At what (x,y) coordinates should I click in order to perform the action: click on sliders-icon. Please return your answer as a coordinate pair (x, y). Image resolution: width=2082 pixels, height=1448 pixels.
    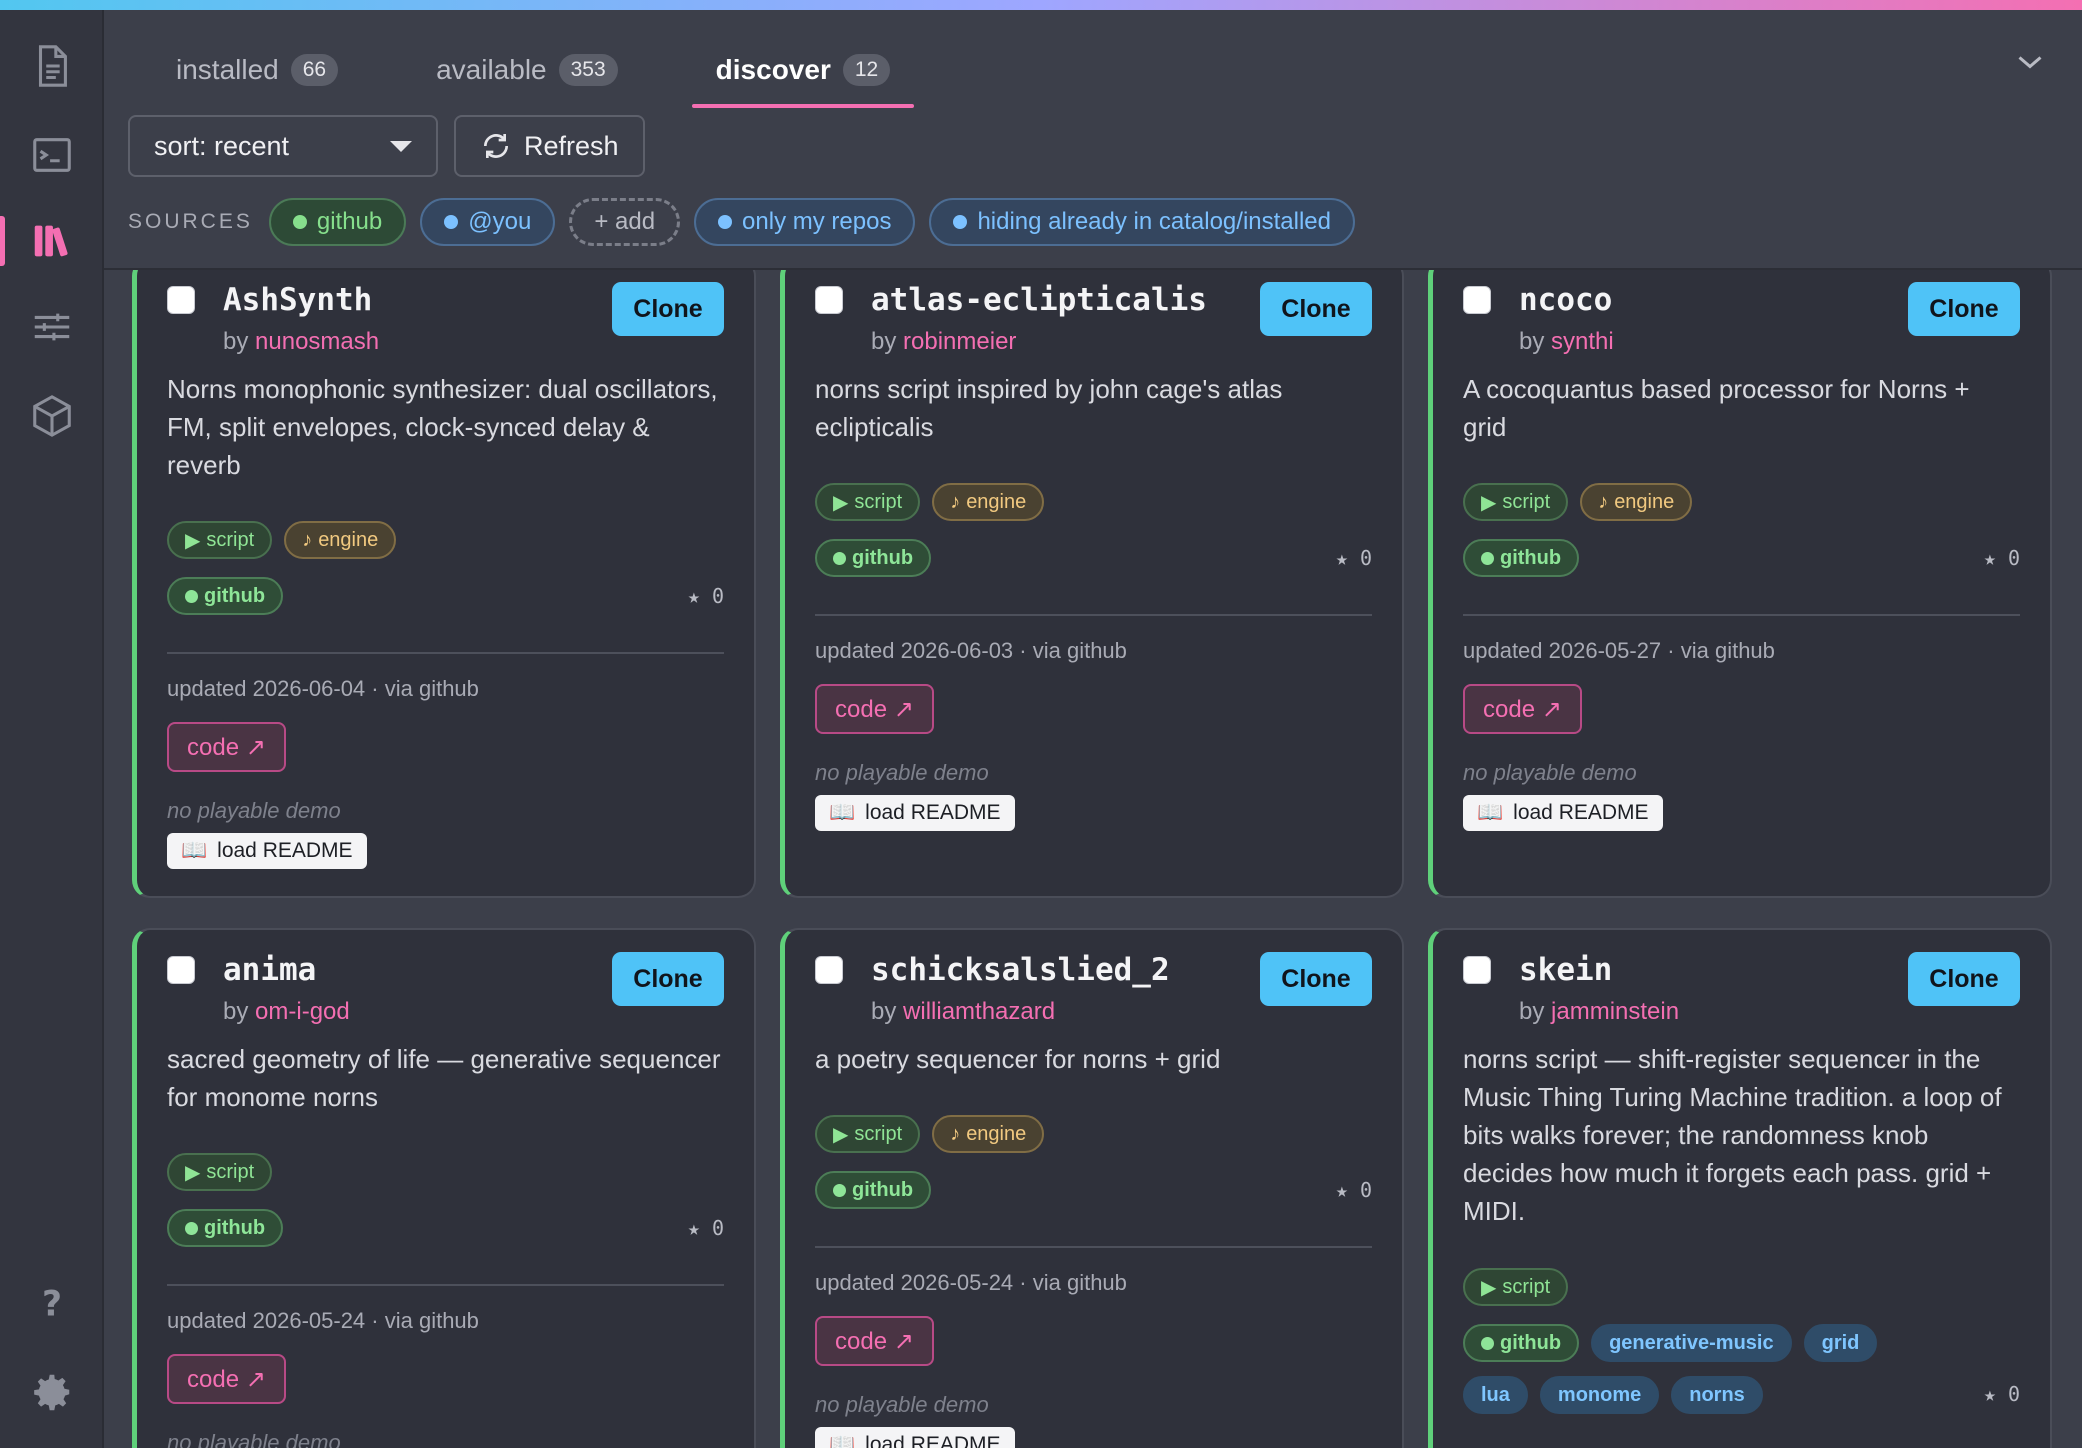
    Looking at the image, I should click on (52, 327).